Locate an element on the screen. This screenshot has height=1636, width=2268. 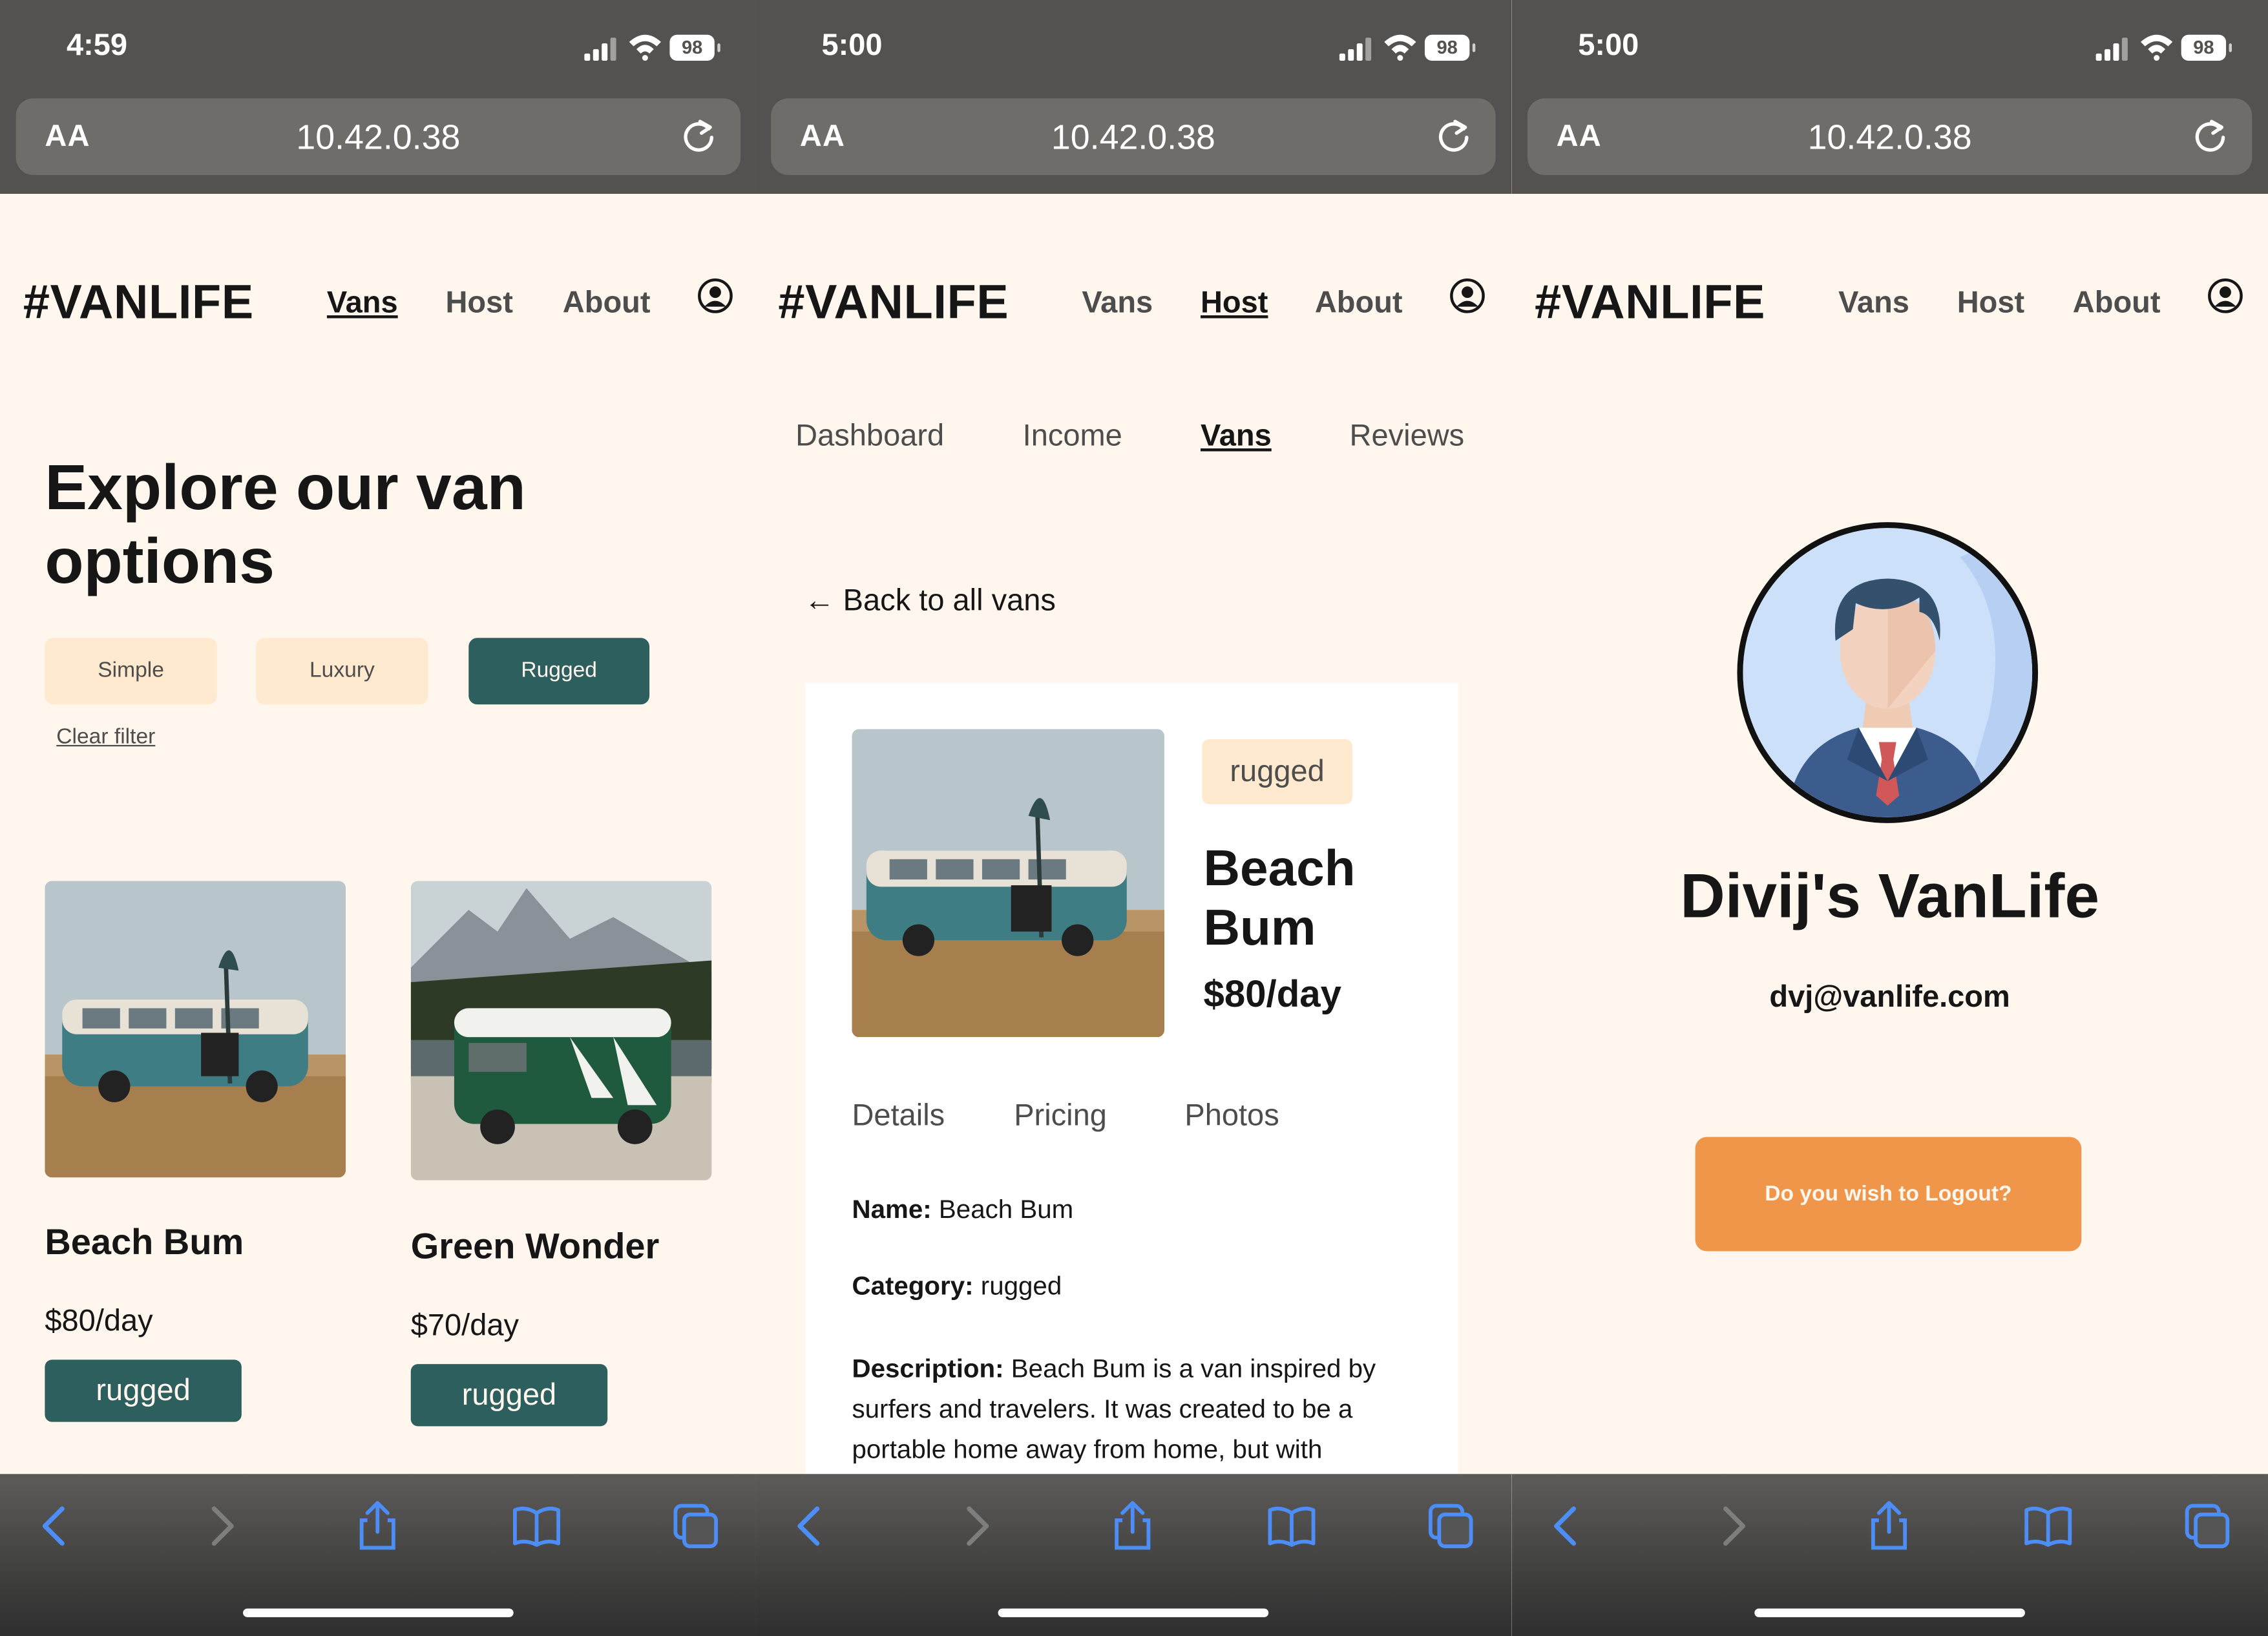
van-price: $70/day is located at coordinates (465, 1326).